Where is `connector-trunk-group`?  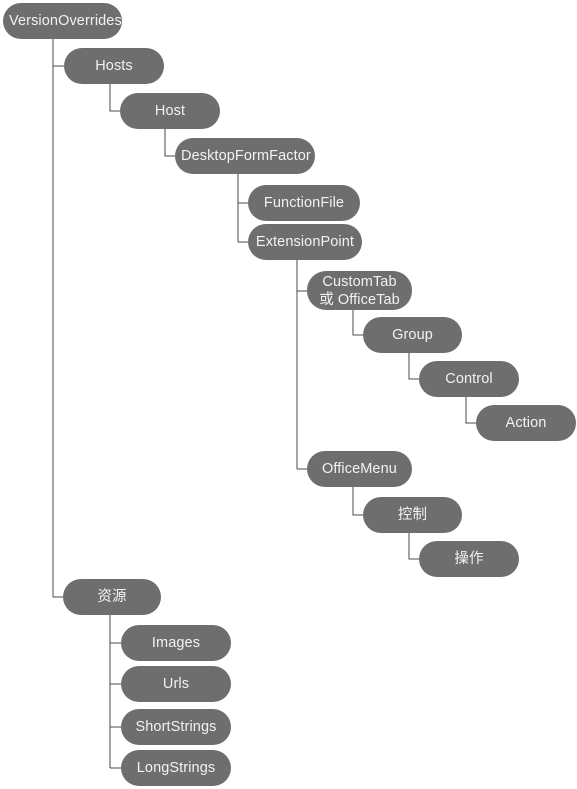 connector-trunk-group is located at coordinates (413, 366).